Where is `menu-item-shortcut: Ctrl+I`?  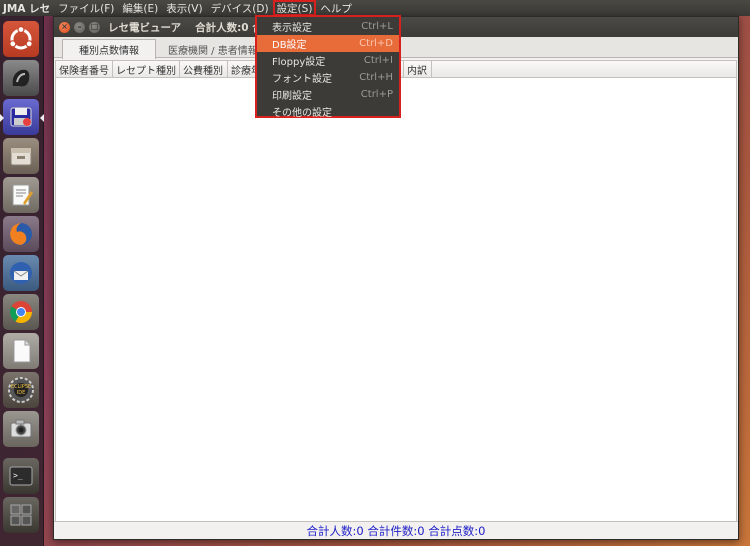
menu-item-shortcut: Ctrl+I is located at coordinates (378, 60).